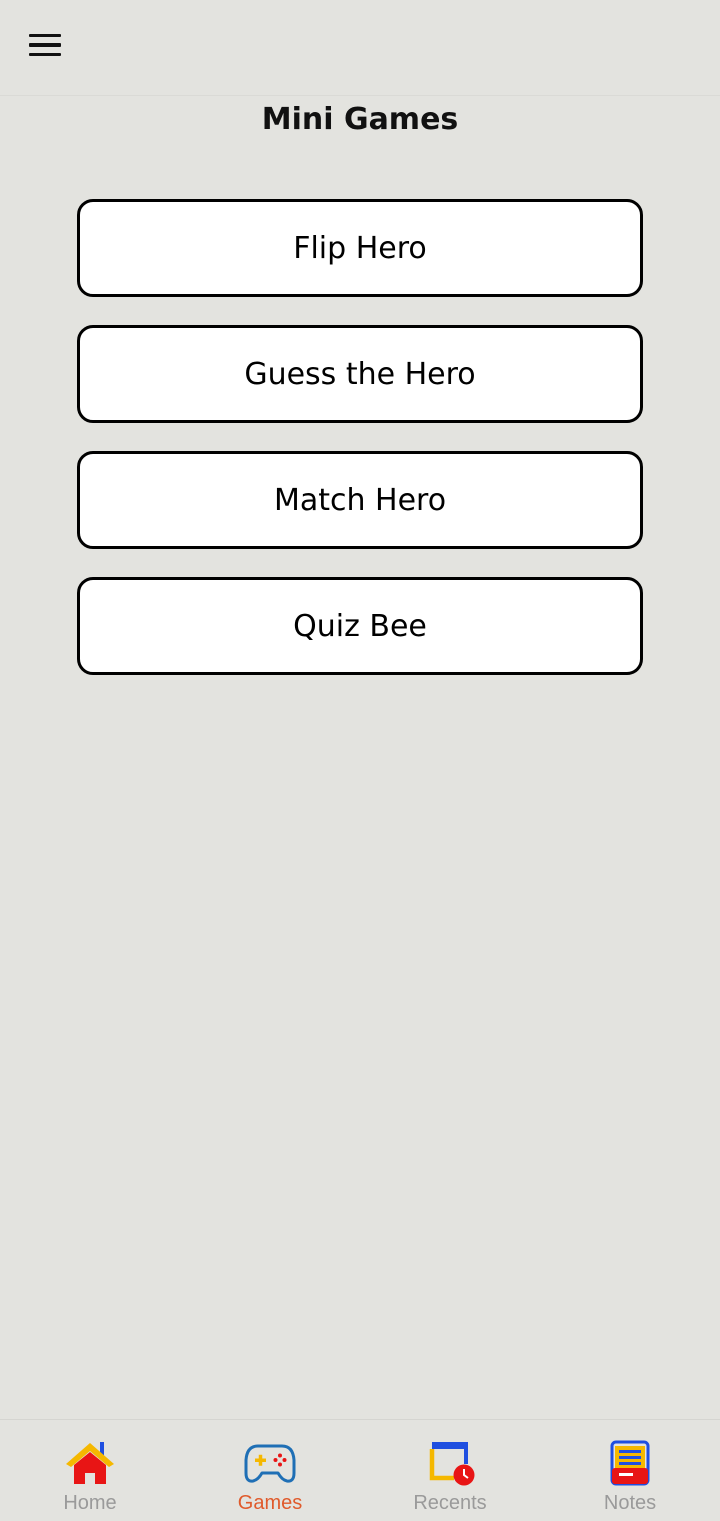 The image size is (720, 1521). Describe the element at coordinates (360, 374) in the screenshot. I see `guess-the-hero-button: Guess the Hero` at that location.